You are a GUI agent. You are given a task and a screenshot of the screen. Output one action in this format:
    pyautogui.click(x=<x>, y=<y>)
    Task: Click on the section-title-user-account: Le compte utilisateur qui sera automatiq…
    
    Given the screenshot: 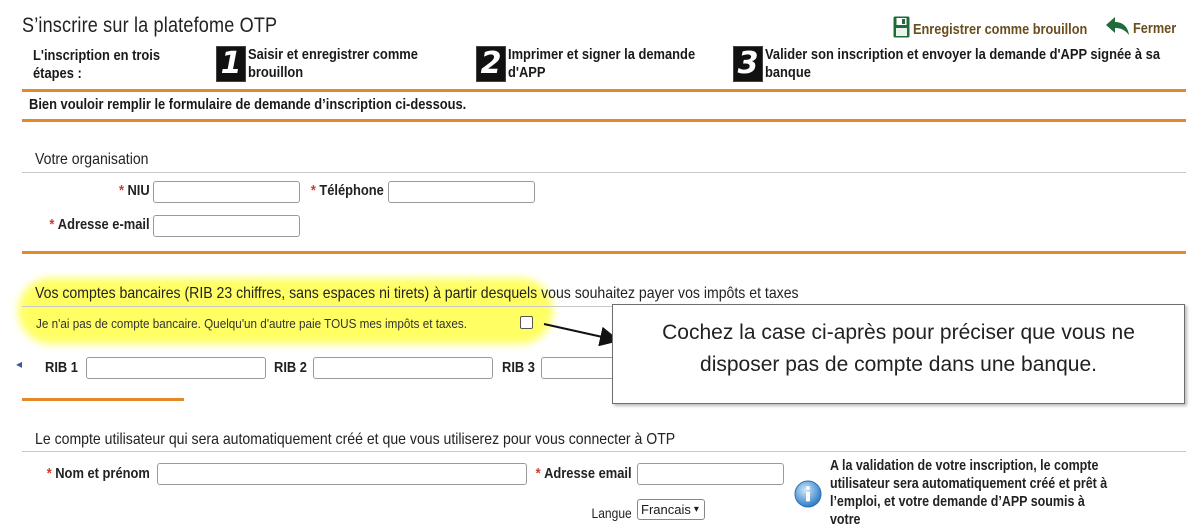 What is the action you would take?
    pyautogui.click(x=355, y=439)
    